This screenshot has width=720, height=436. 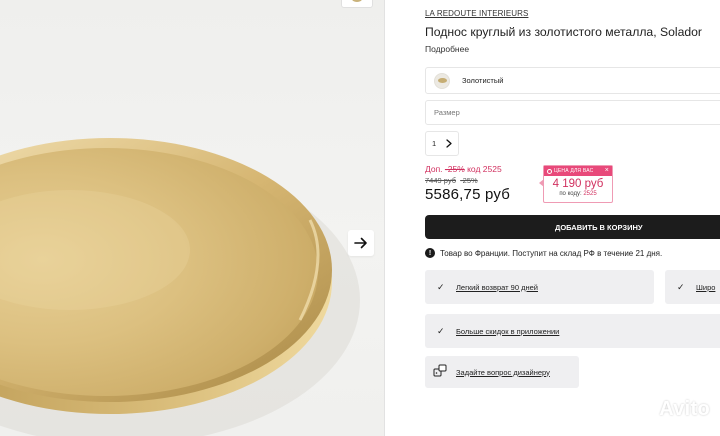 I want to click on old-discount: -25%, so click(x=469, y=180).